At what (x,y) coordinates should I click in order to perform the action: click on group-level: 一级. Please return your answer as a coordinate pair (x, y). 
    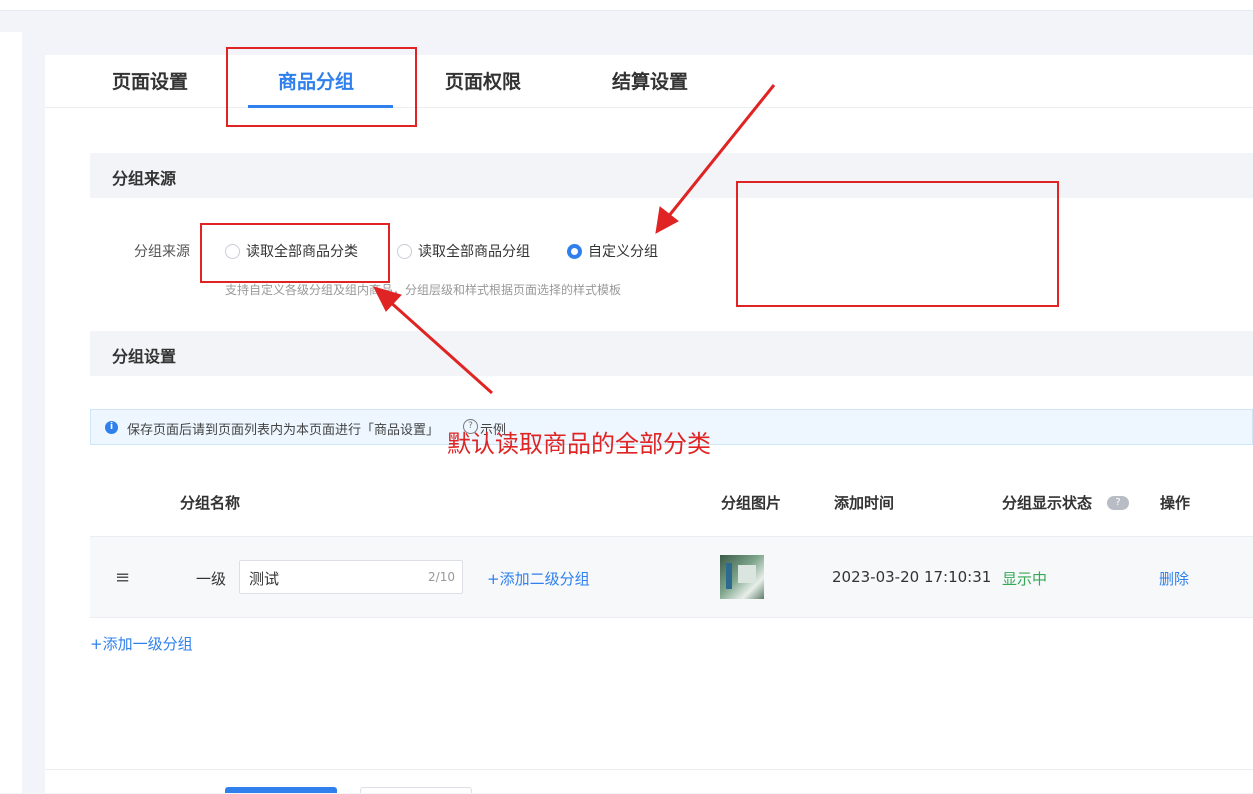
    Looking at the image, I should click on (211, 579).